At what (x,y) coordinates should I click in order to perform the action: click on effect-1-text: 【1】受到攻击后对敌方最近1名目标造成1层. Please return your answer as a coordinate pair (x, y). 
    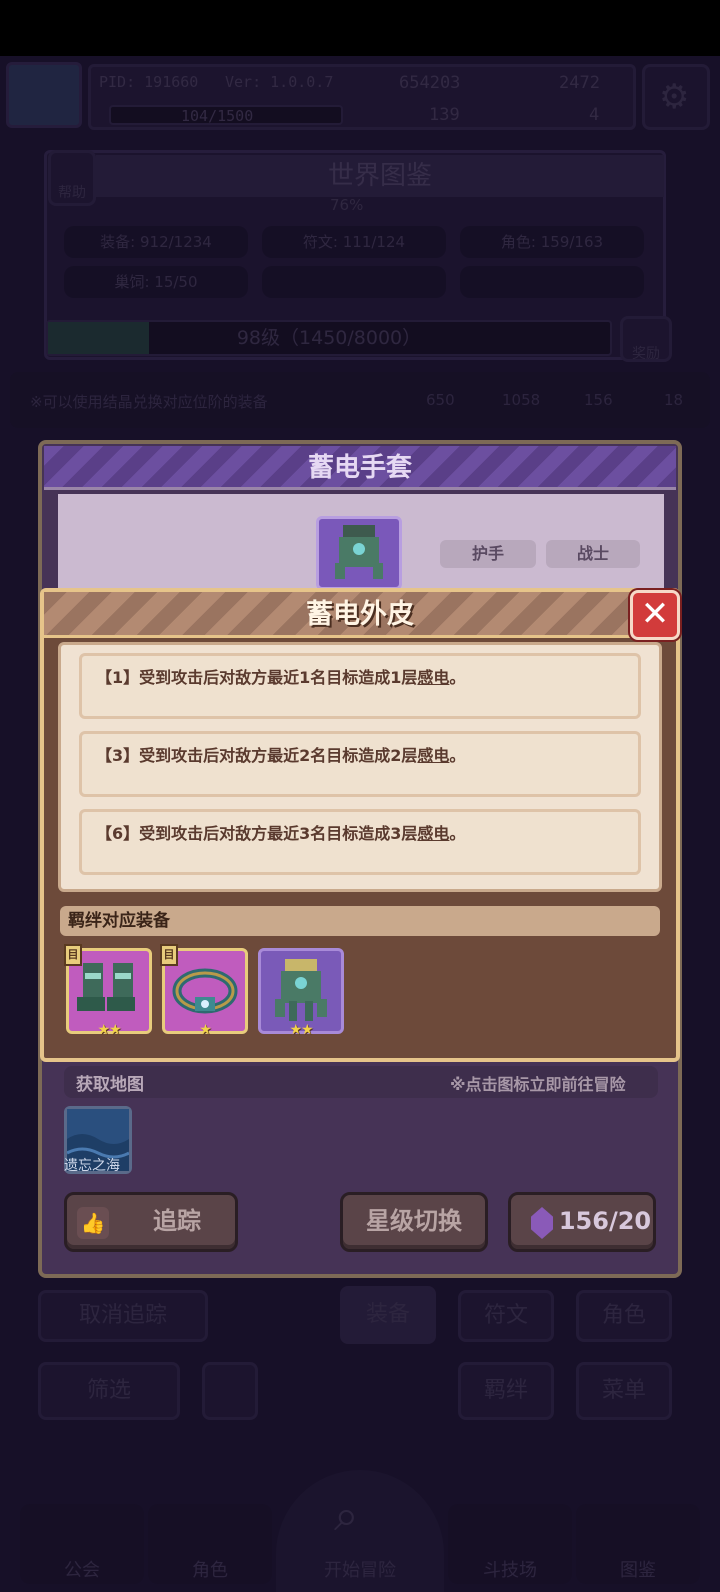
    Looking at the image, I should click on (257, 677).